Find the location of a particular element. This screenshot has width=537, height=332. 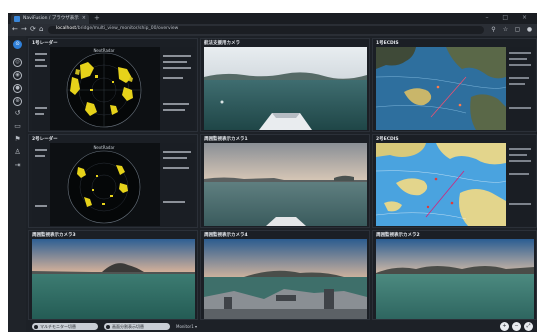

tab-title: NaviFusion / ブラウザ表示 is located at coordinates (51, 18).